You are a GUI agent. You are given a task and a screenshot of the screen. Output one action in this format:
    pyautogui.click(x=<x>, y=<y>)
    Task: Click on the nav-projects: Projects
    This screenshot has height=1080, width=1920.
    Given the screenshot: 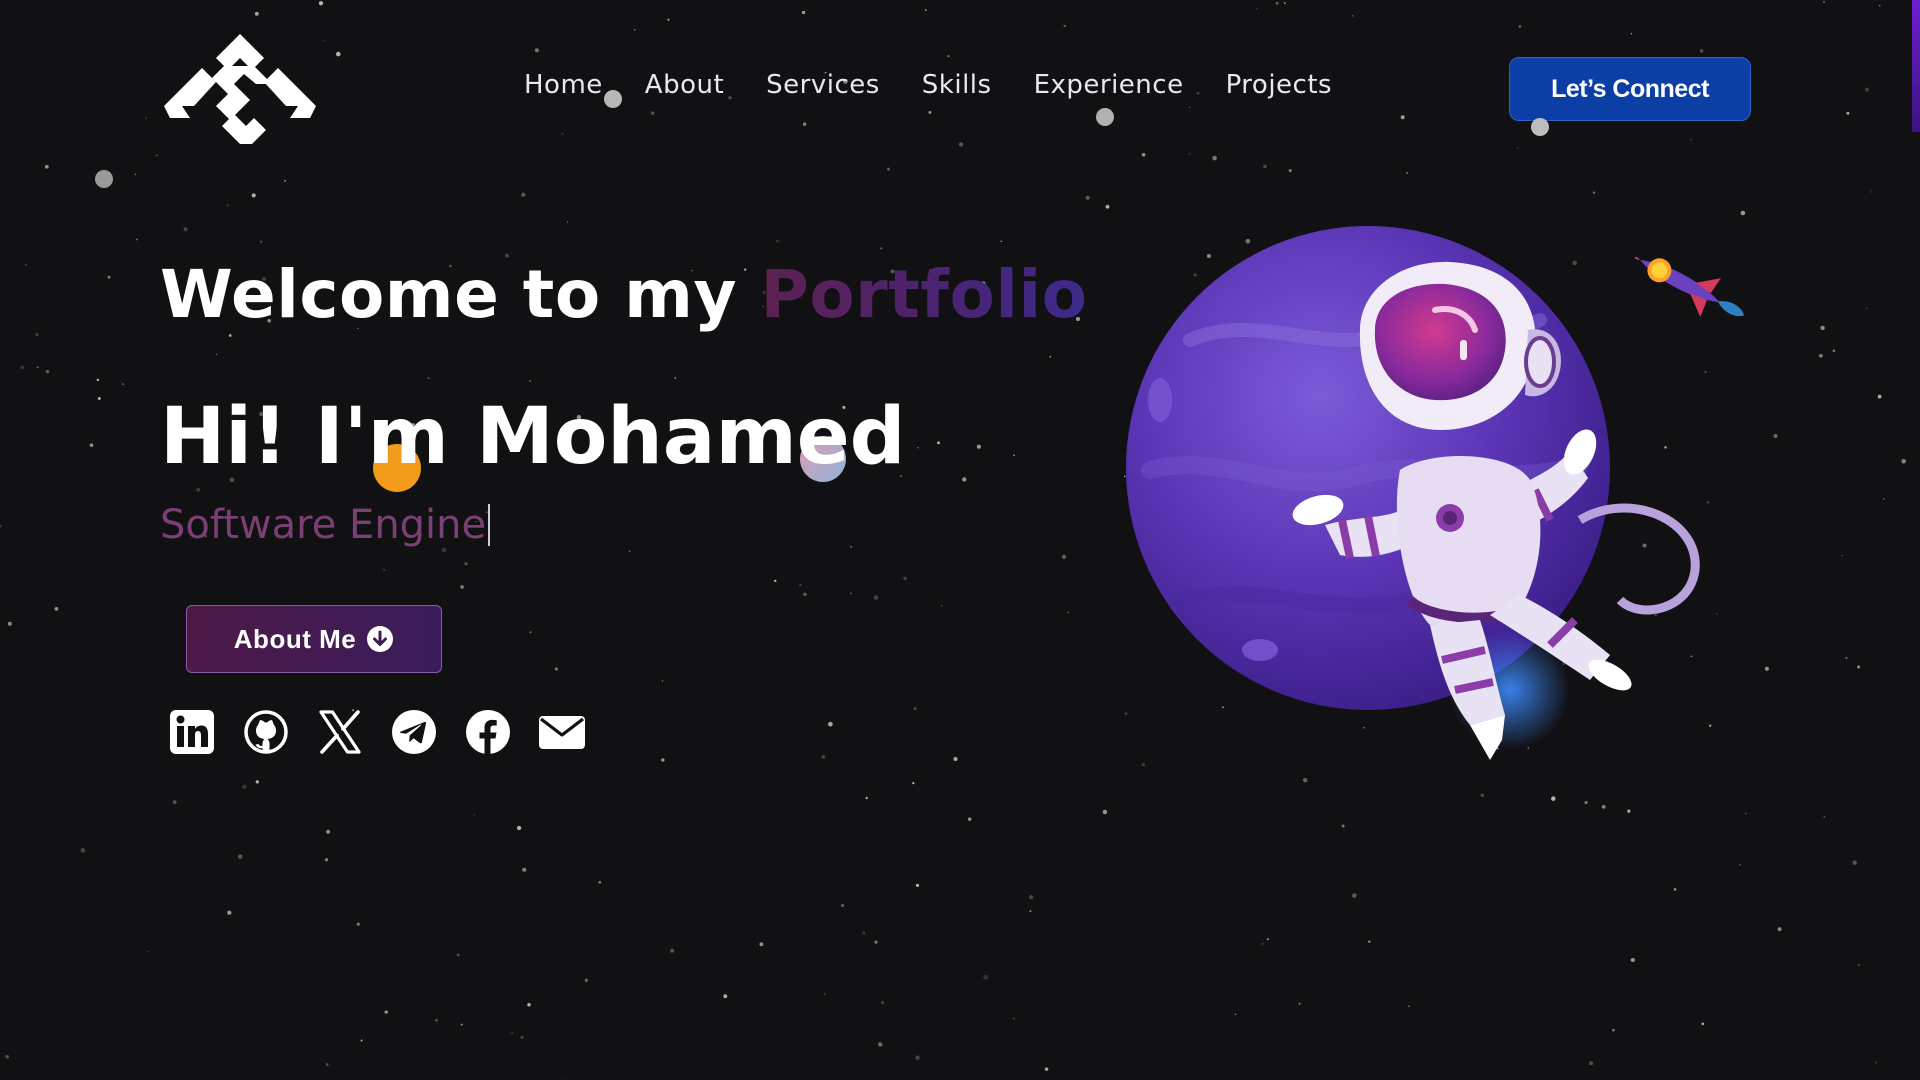 What is the action you would take?
    pyautogui.click(x=1279, y=85)
    